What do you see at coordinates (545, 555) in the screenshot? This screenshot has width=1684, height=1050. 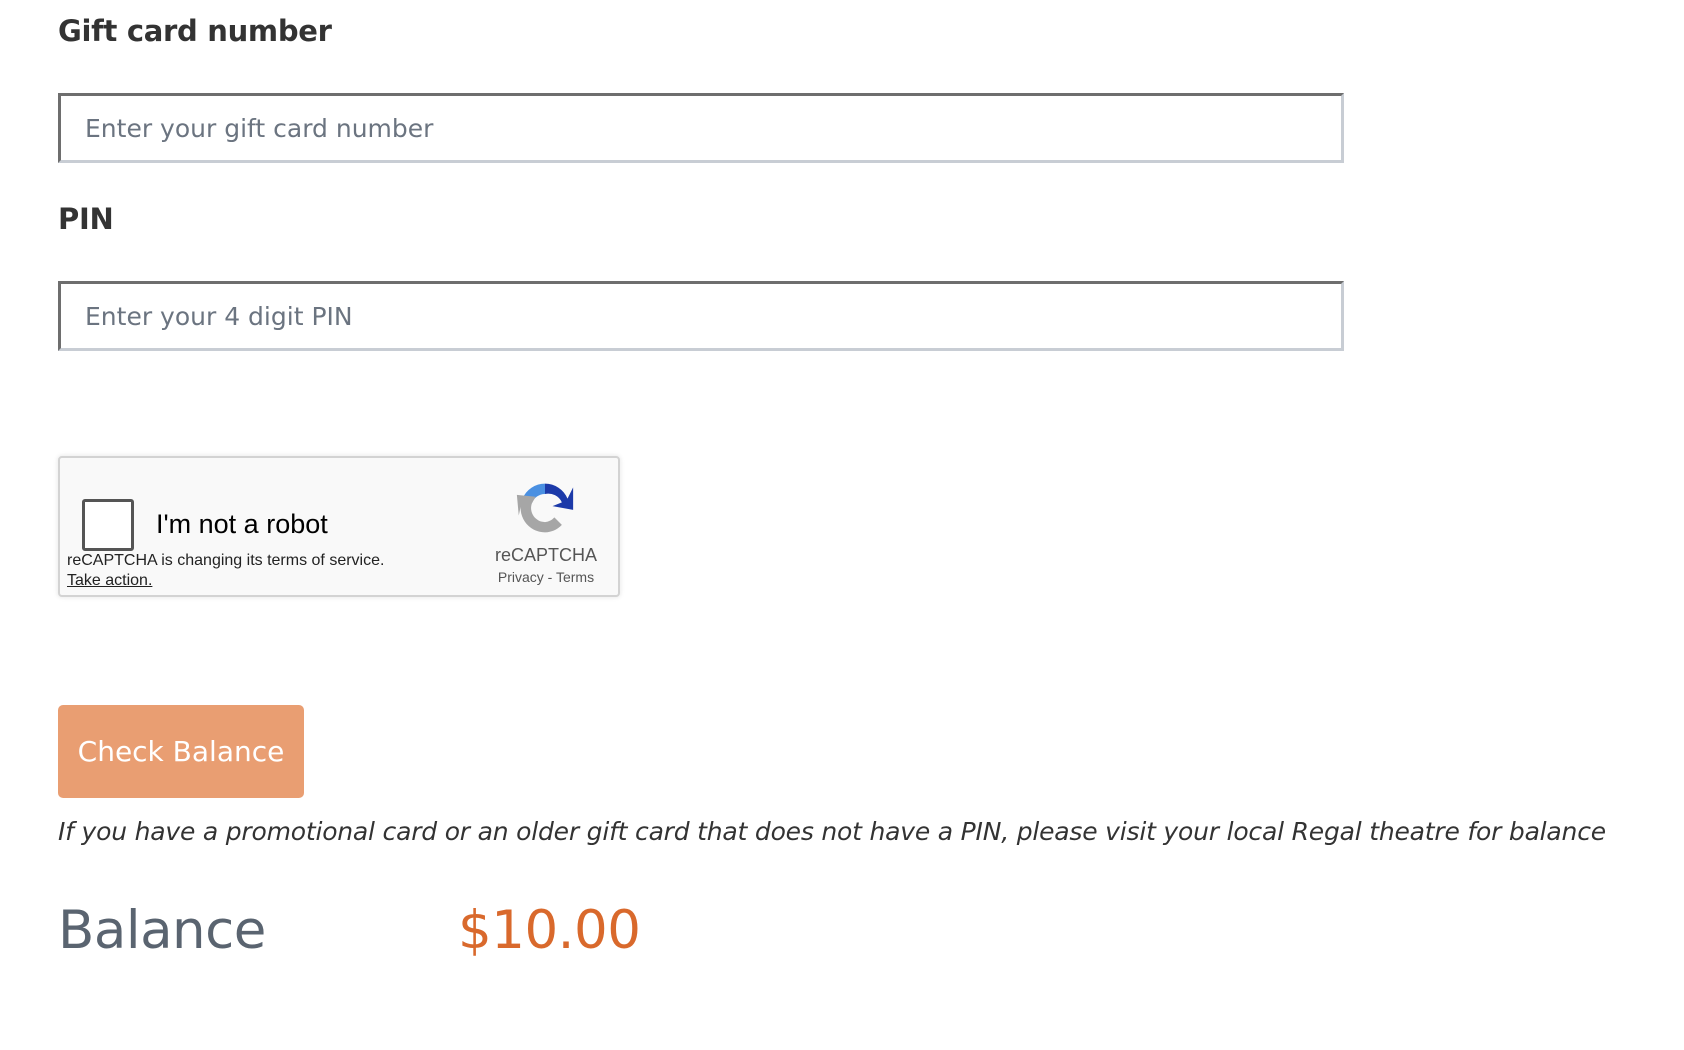 I see `recaptcha-brand: reCAPTCHA` at bounding box center [545, 555].